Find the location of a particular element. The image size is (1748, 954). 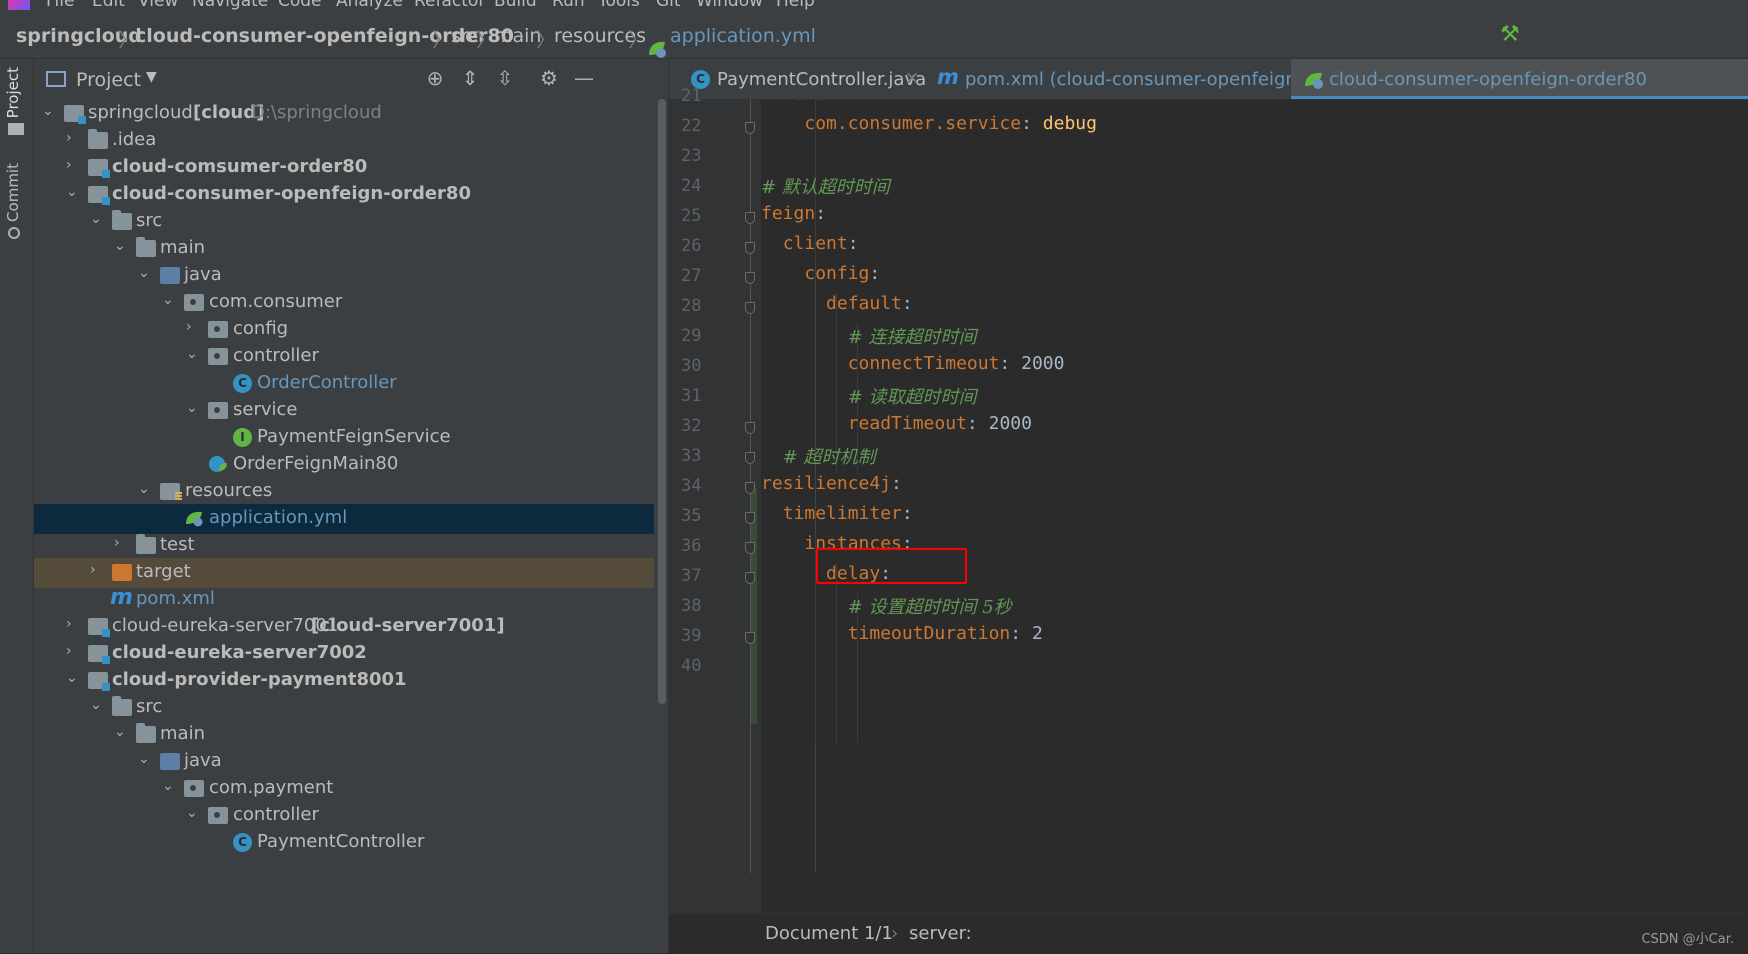

breadcrumb-item-file: application.yml is located at coordinates (743, 36).